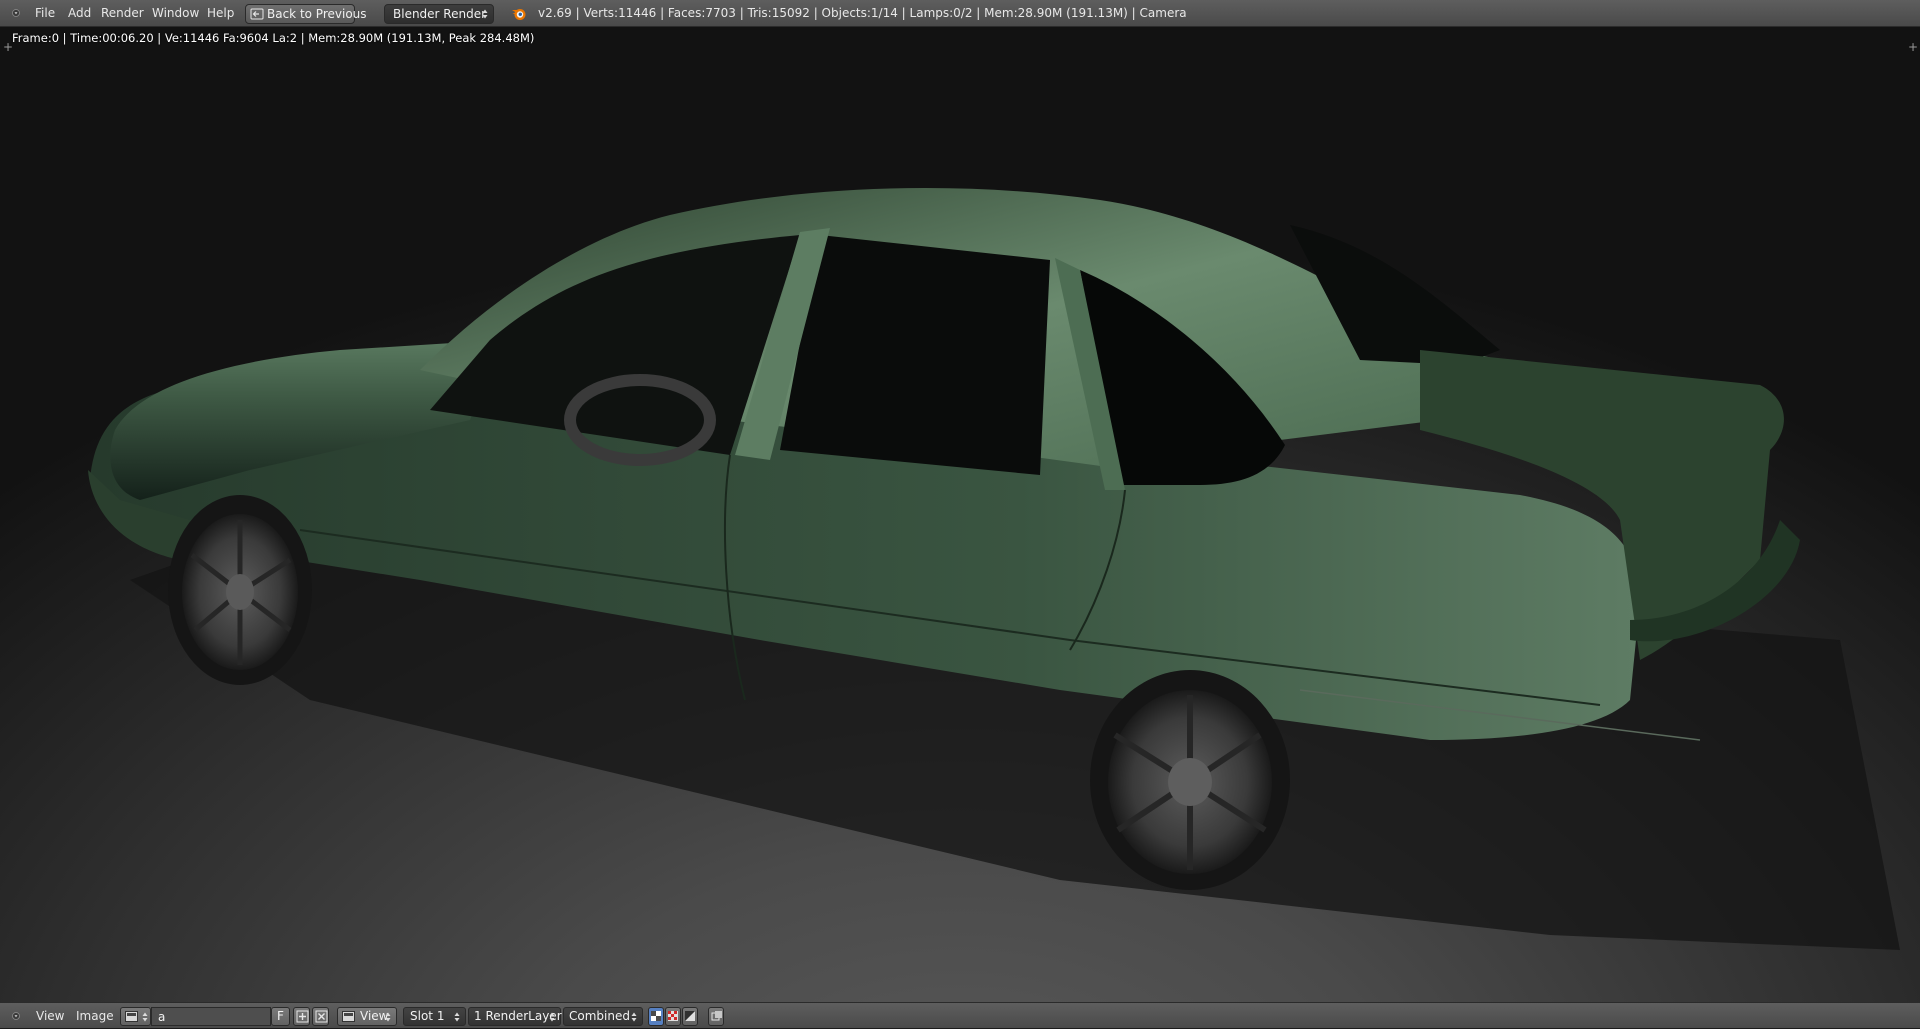 The image size is (1920, 1029). I want to click on unlink-image-button, so click(320, 1016).